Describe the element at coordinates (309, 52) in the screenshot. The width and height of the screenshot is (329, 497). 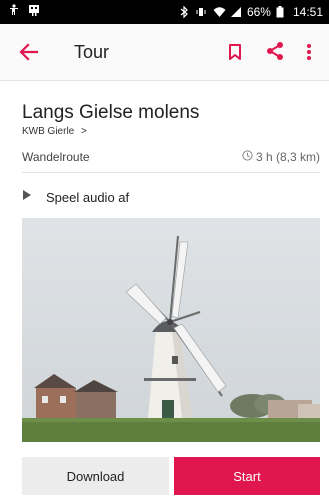
I see `more-options-icon` at that location.